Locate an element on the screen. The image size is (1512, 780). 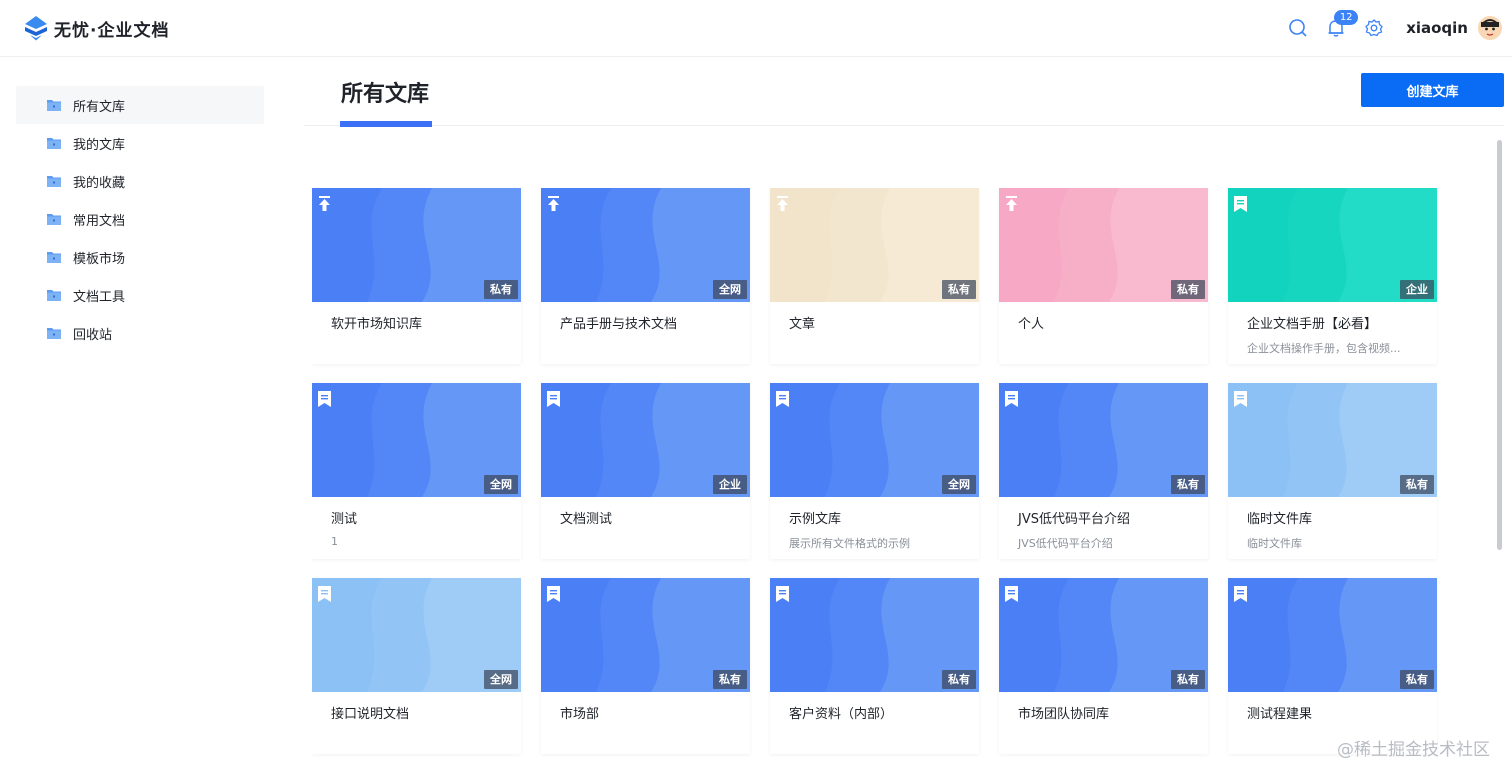
library-title: 个人 is located at coordinates (1031, 324).